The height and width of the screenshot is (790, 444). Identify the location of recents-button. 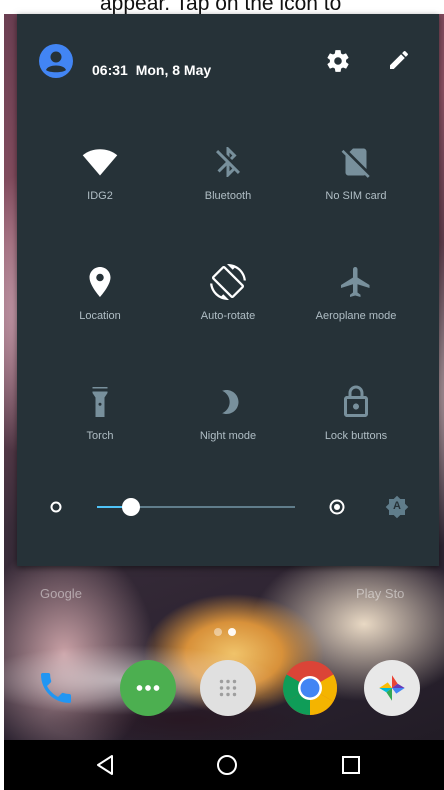
(351, 765).